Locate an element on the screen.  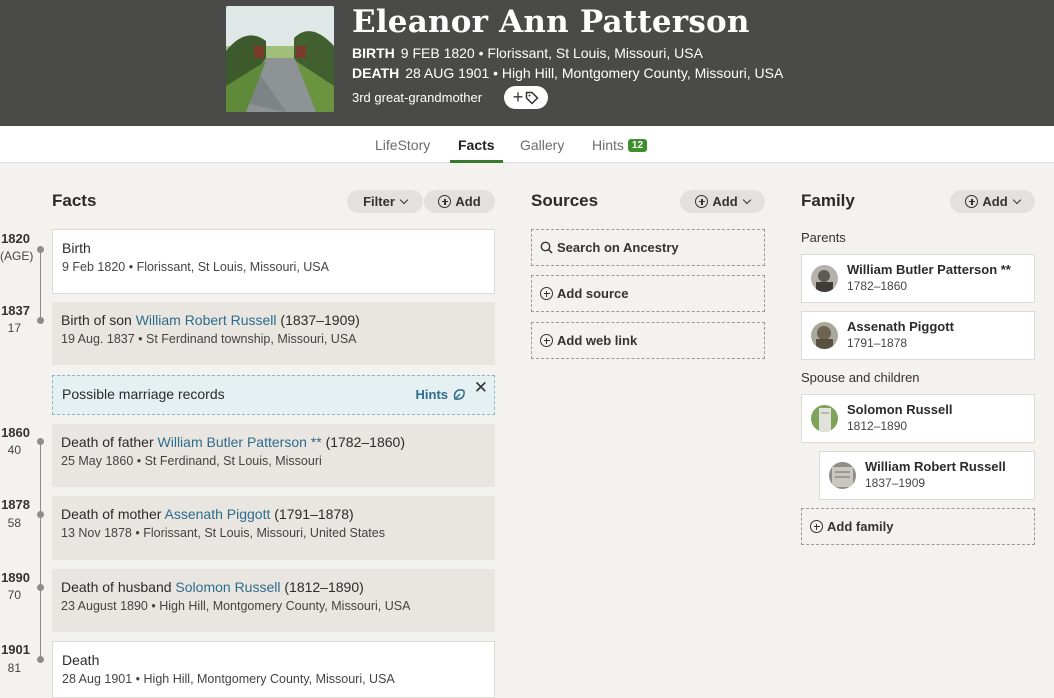
hints-count-badge: 12 is located at coordinates (637, 145).